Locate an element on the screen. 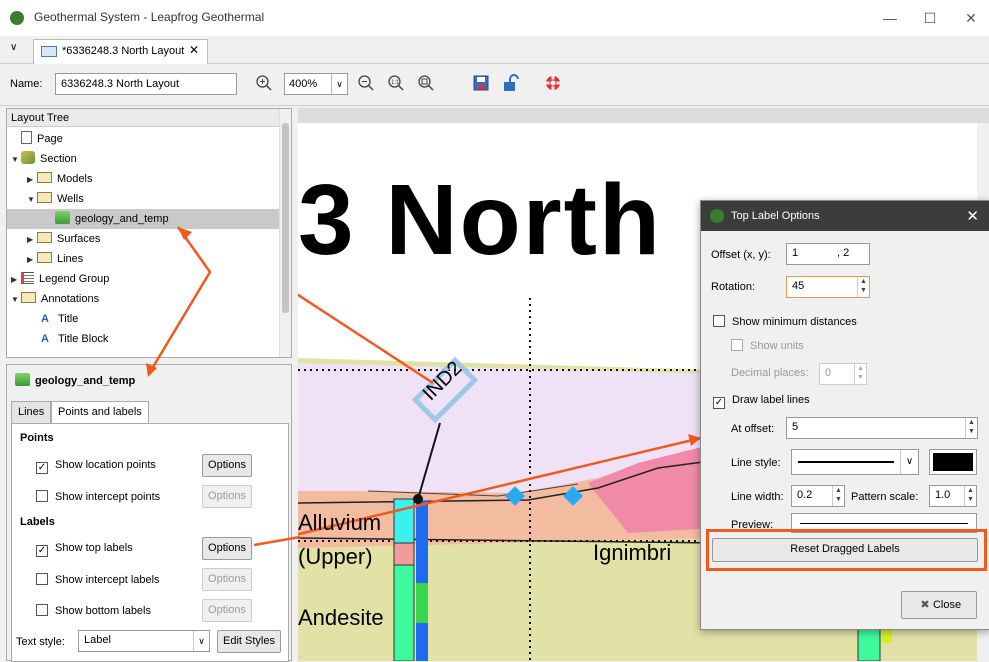 The height and width of the screenshot is (662, 989). show-intercept-points-checkbox: Show intercept points is located at coordinates (98, 496).